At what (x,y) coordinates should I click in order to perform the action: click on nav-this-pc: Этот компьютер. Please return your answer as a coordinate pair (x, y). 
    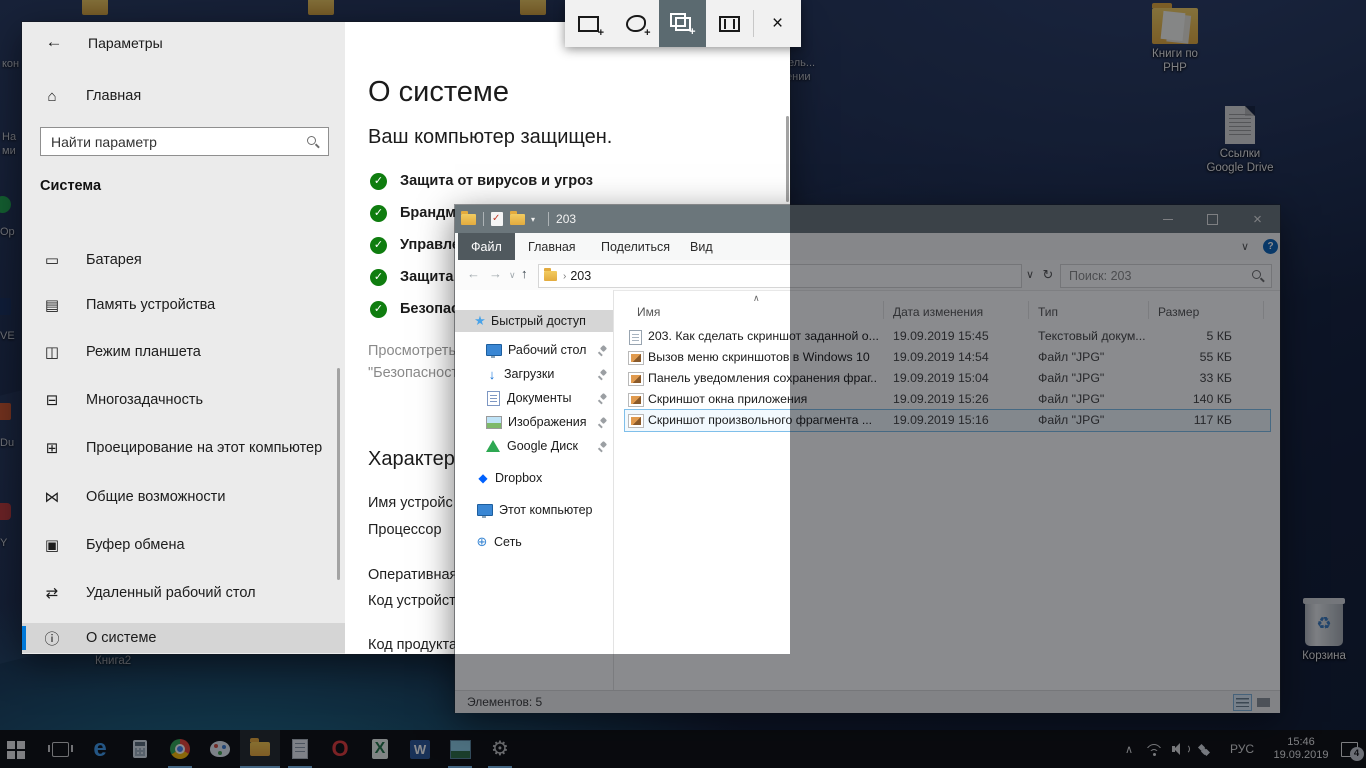
    Looking at the image, I should click on (534, 510).